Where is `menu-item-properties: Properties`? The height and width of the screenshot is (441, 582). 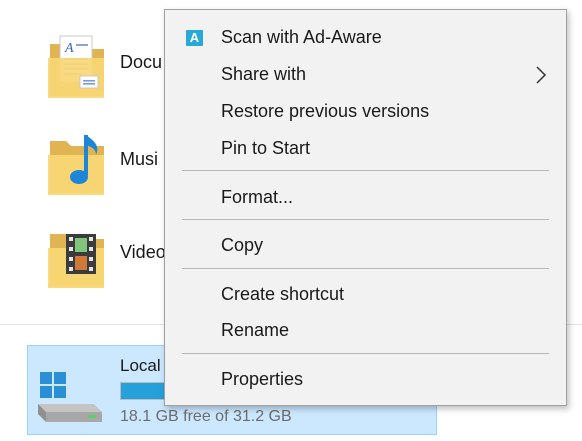
menu-item-properties: Properties is located at coordinates (365, 379).